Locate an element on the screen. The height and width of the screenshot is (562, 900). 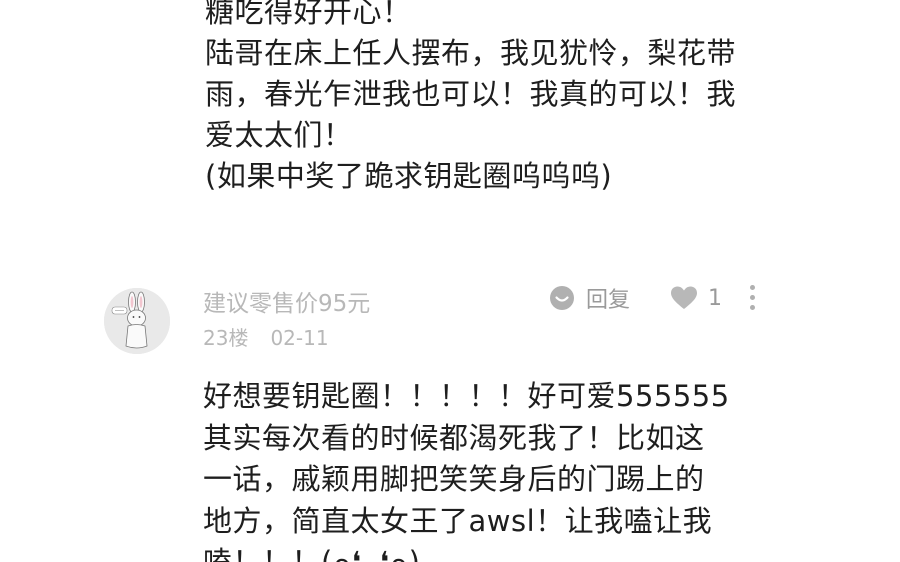
floor-number: 23楼 is located at coordinates (226, 338).